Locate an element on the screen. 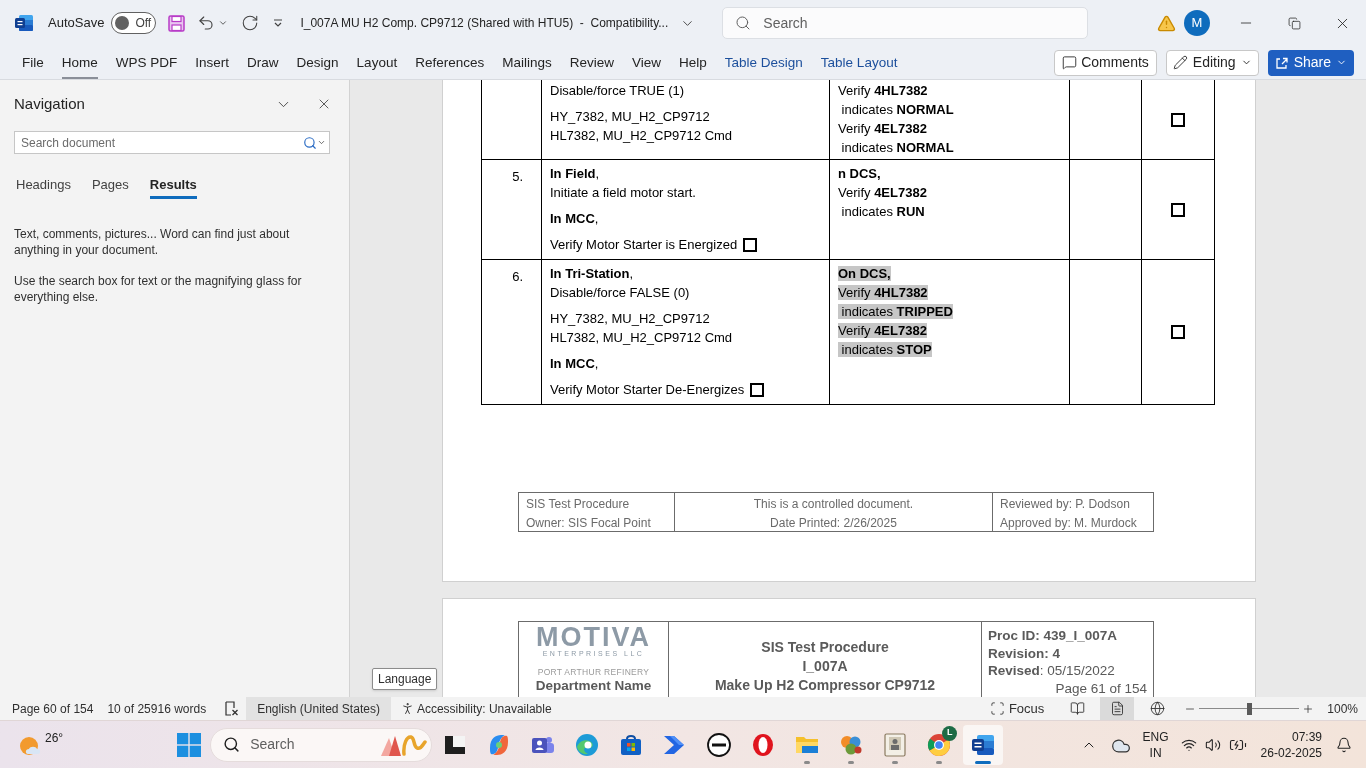 This screenshot has width=1366, height=768. footer-text: Reviewed by: P. Dodson is located at coordinates (1065, 504).